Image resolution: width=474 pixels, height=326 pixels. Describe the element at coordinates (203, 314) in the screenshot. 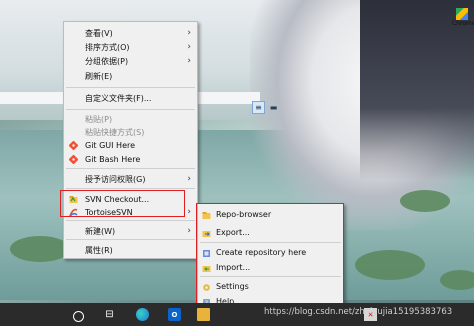

I see `file-explorer-icon` at that location.